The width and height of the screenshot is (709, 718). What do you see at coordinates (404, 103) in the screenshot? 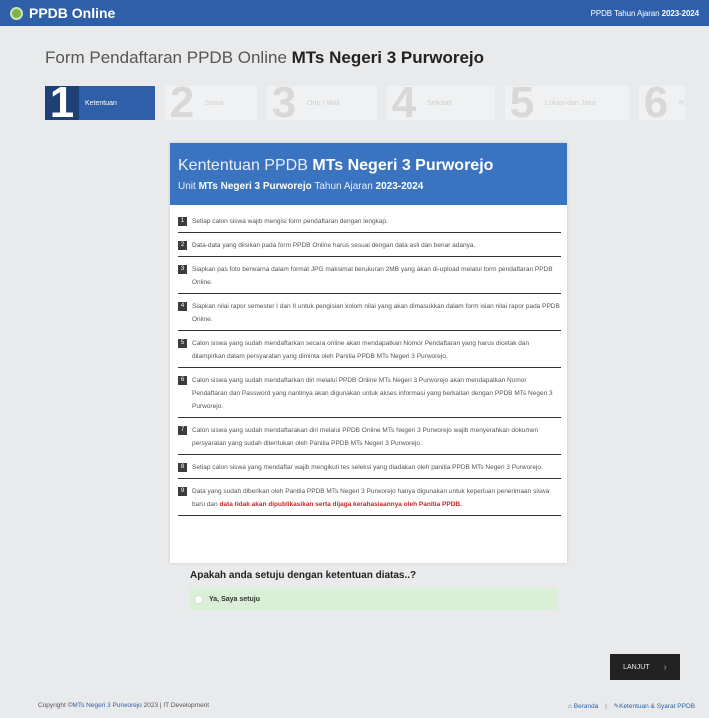
I see `step-number: 4` at bounding box center [404, 103].